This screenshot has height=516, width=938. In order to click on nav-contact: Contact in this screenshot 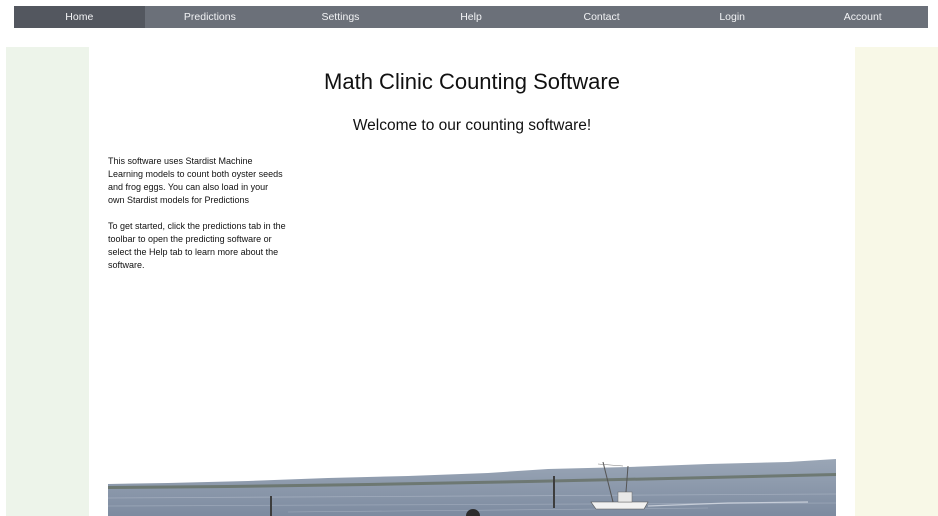, I will do `click(601, 17)`.